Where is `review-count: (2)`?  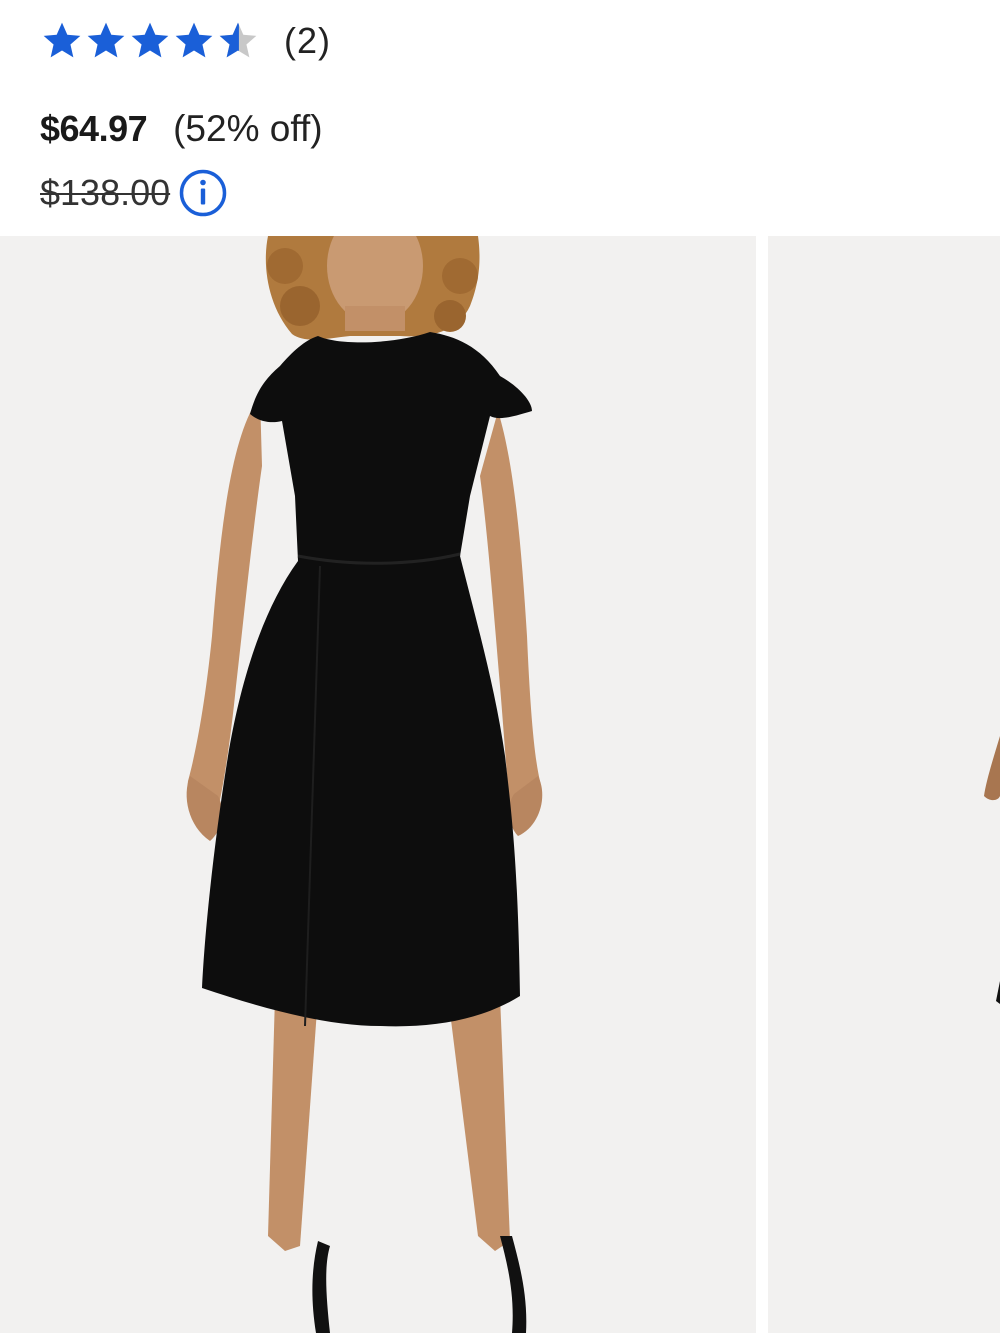
review-count: (2) is located at coordinates (307, 41).